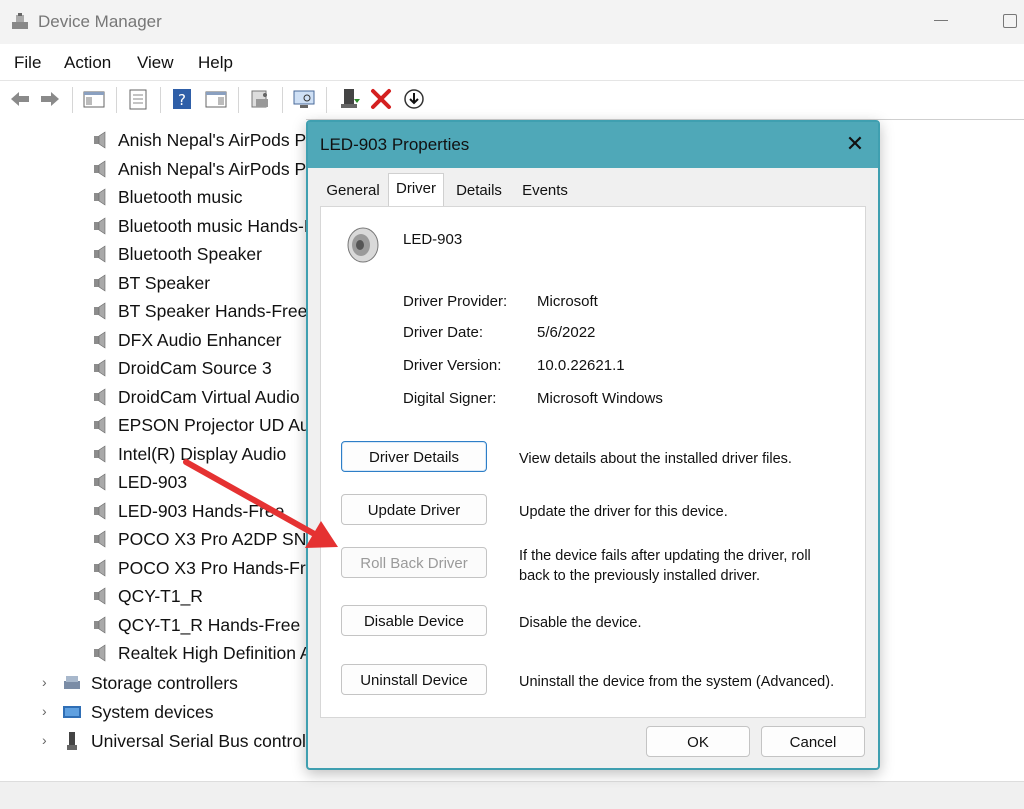 The height and width of the screenshot is (809, 1024). I want to click on tab-driver: Driver, so click(416, 189).